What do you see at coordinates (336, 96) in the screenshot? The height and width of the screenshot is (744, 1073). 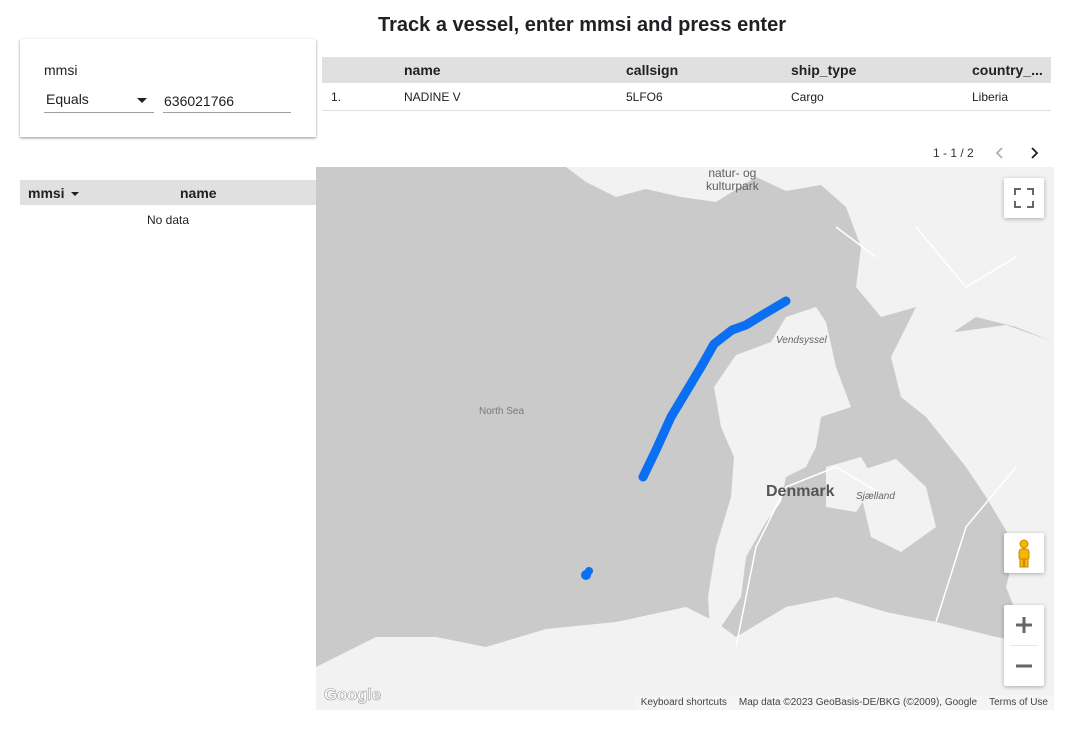 I see `row-index: 1.` at bounding box center [336, 96].